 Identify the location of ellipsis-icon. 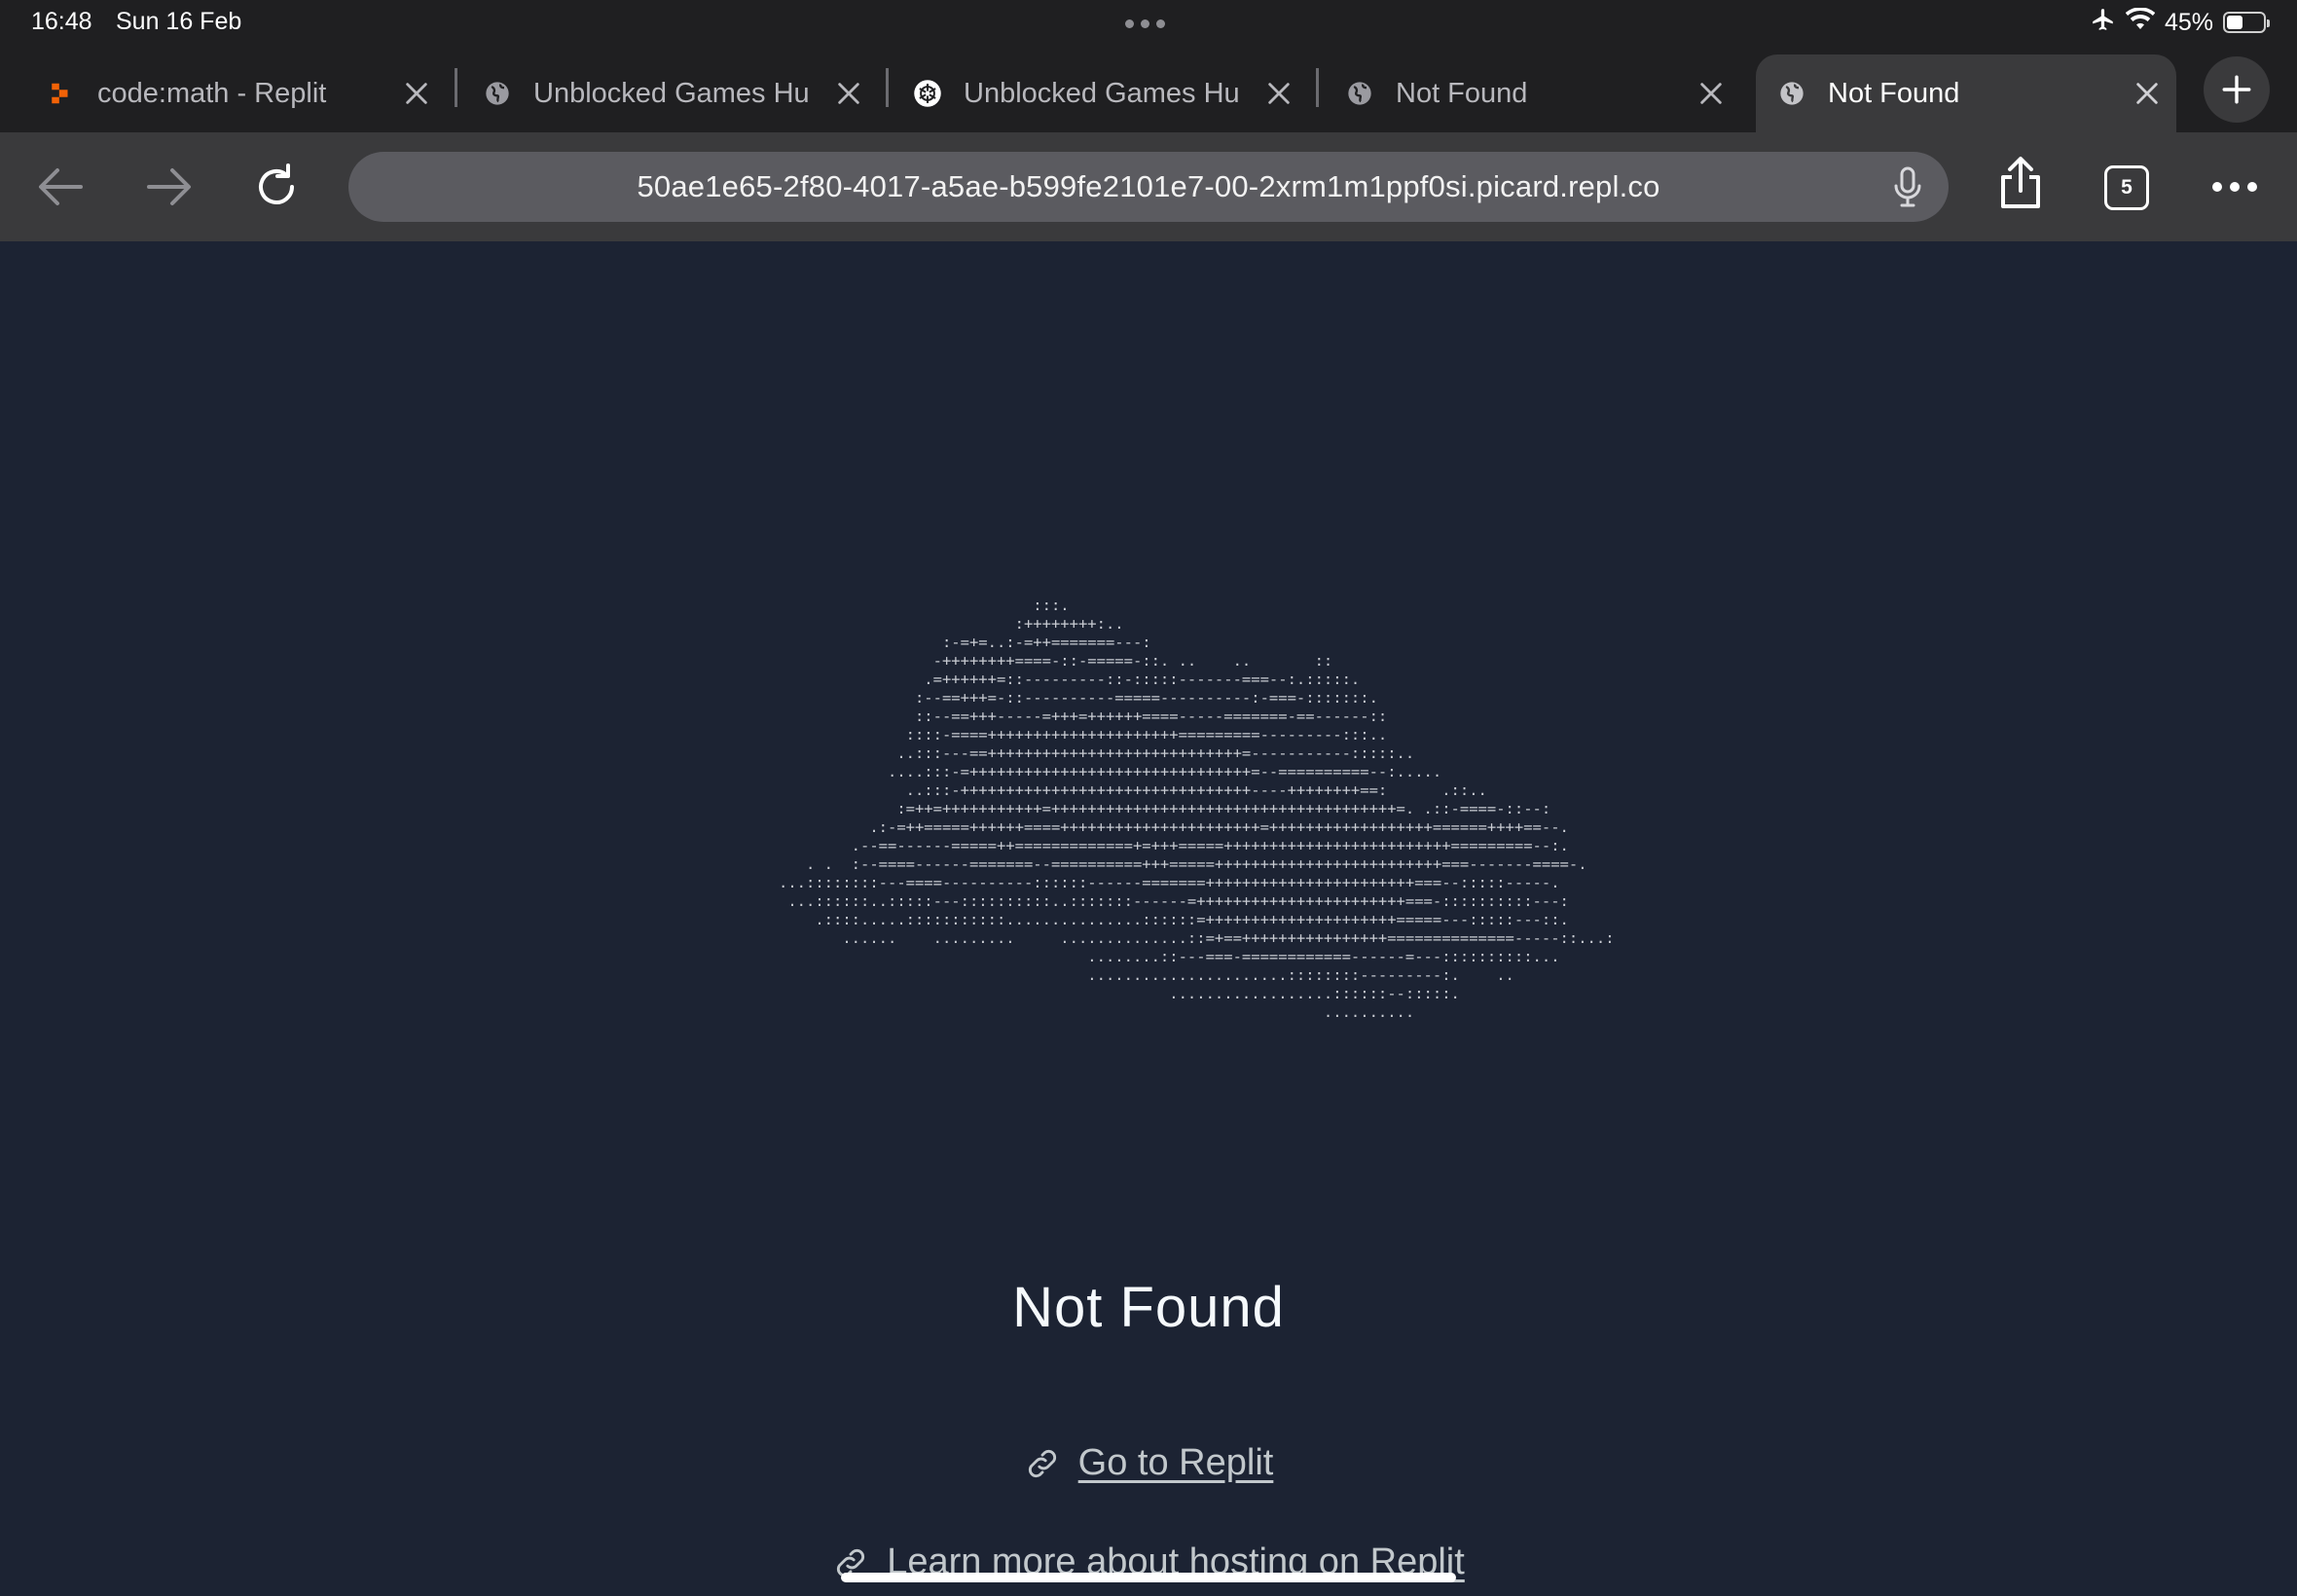
(2234, 187).